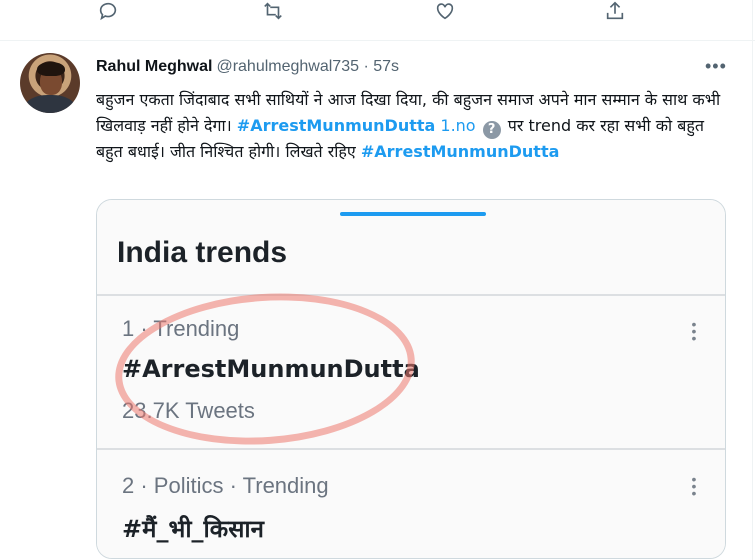 The image size is (755, 560). I want to click on trend-2-name: #मैं_भी_किसान, so click(193, 529).